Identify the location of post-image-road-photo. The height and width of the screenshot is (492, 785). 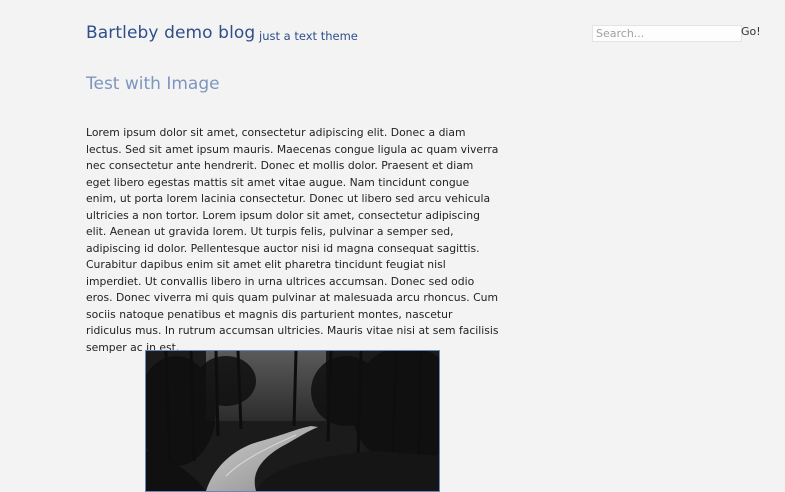
(292, 421).